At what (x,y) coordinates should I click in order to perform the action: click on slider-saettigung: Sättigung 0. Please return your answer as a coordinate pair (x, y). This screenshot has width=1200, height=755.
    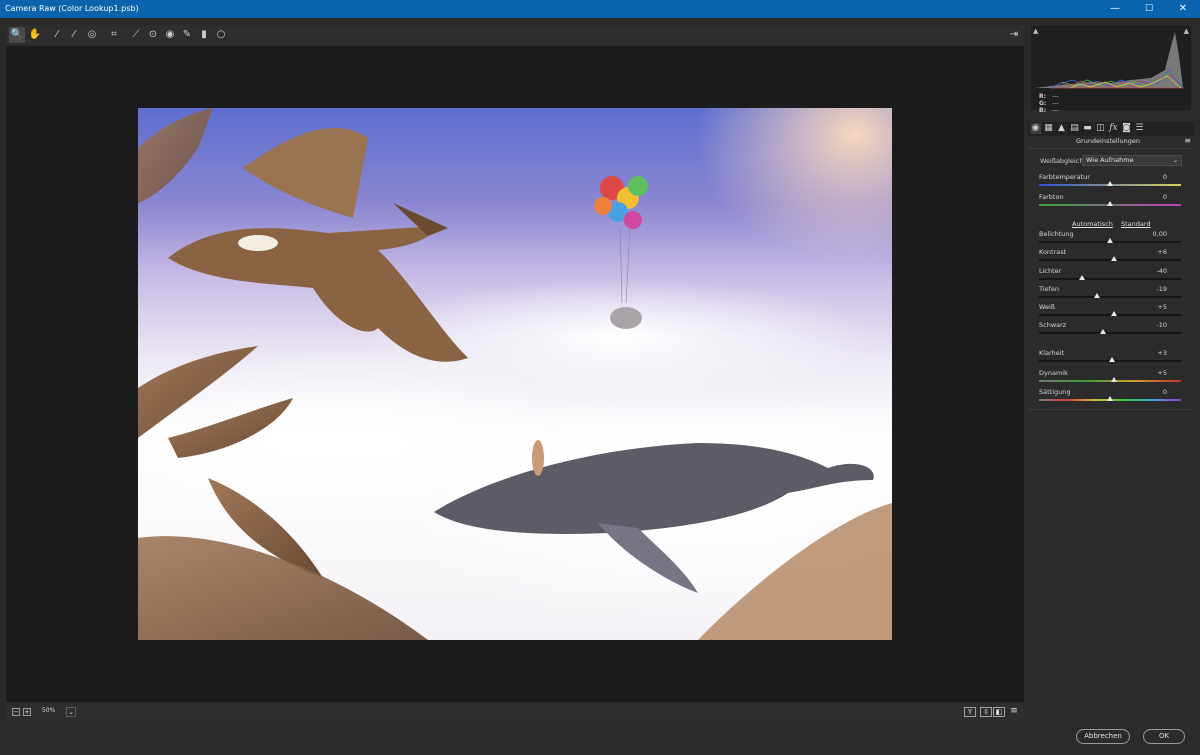
    Looking at the image, I should click on (1111, 397).